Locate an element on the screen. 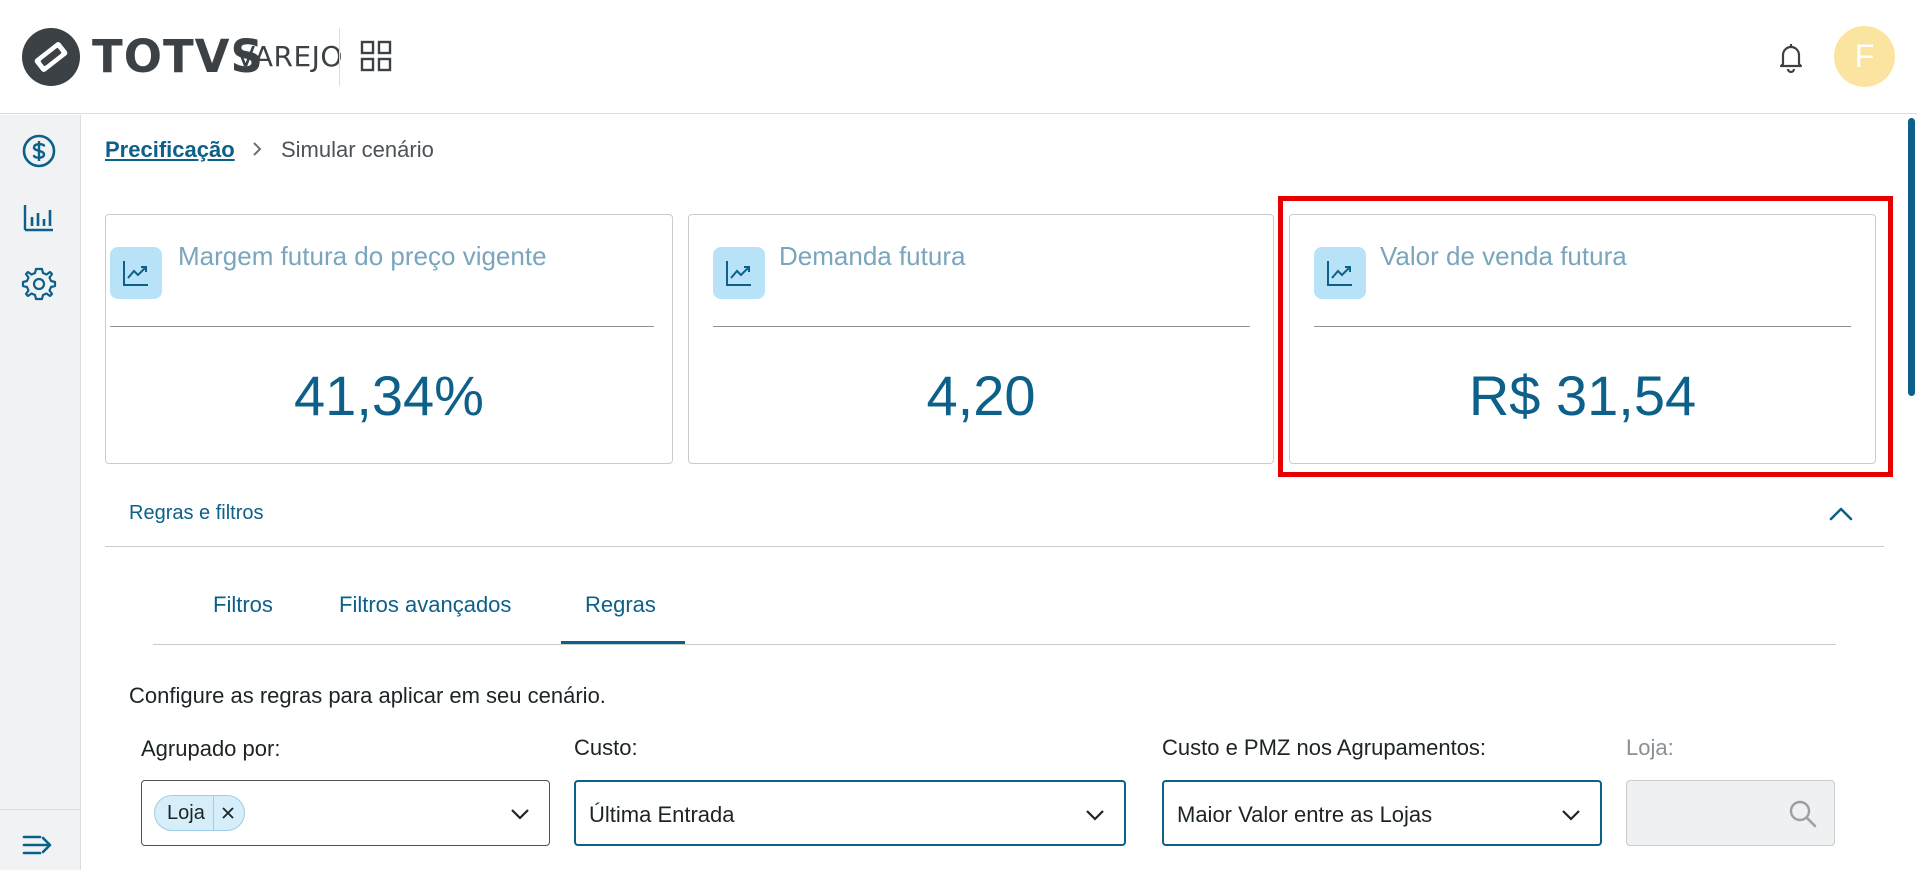 This screenshot has height=870, width=1917. cost-label: Custo: is located at coordinates (606, 747).